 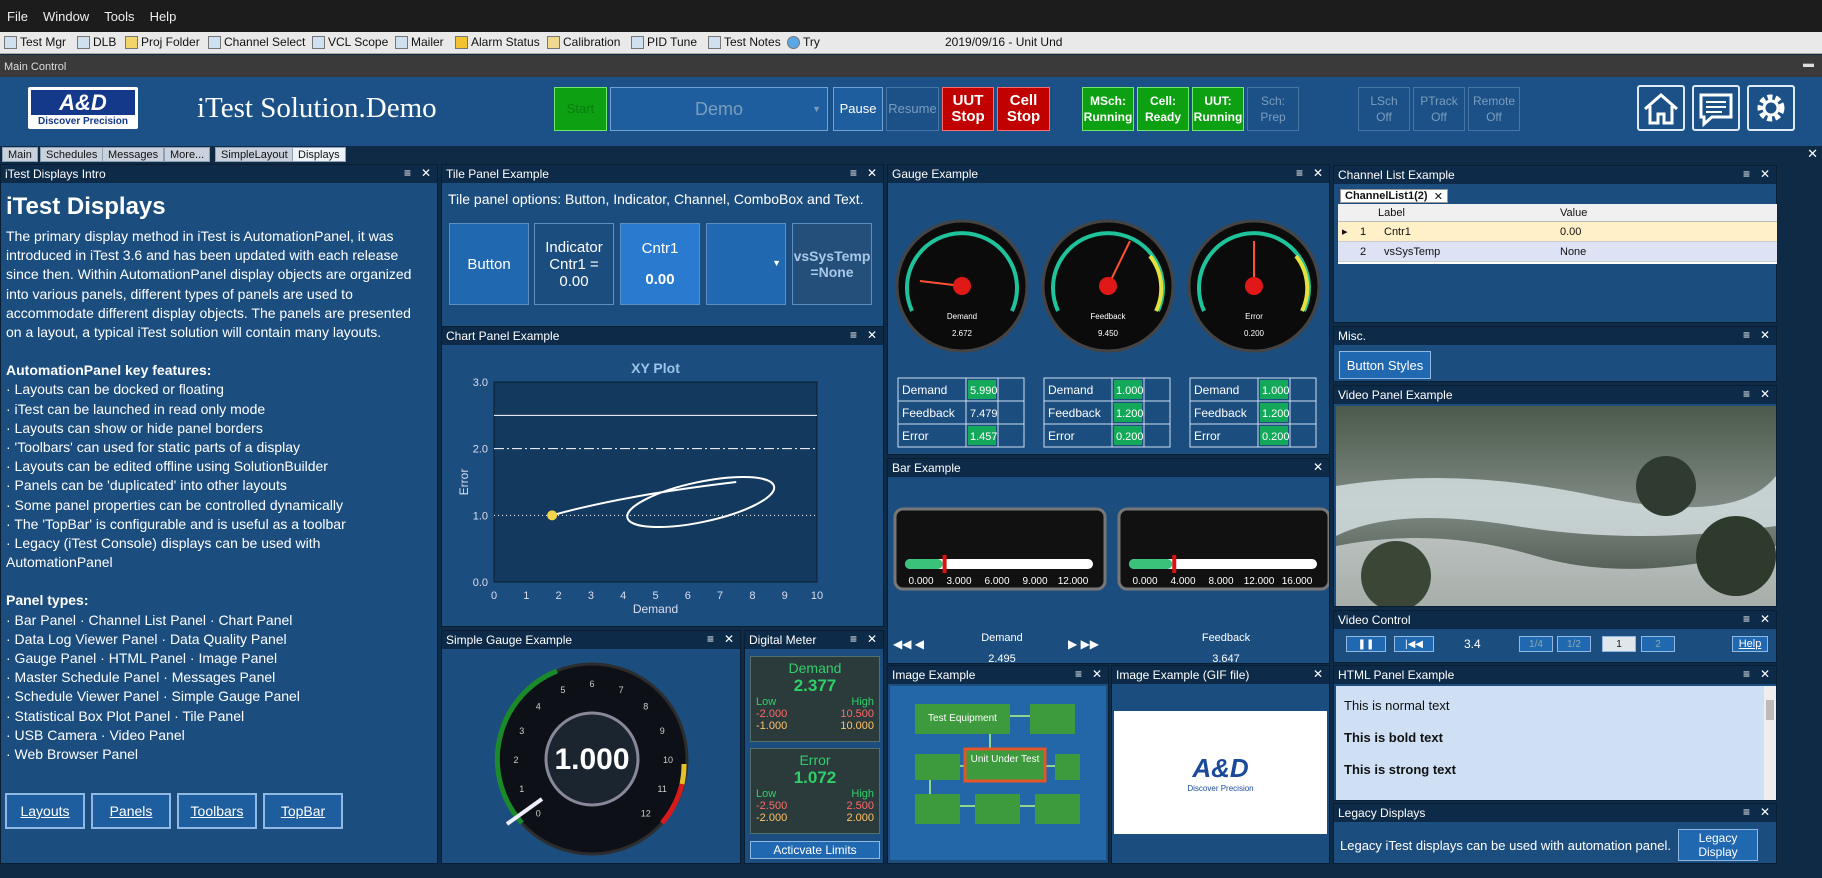 I want to click on channel-table: Label Value ▸ 1 Cntr1 0.00 2 vsSysTemp None, so click(x=1557, y=234).